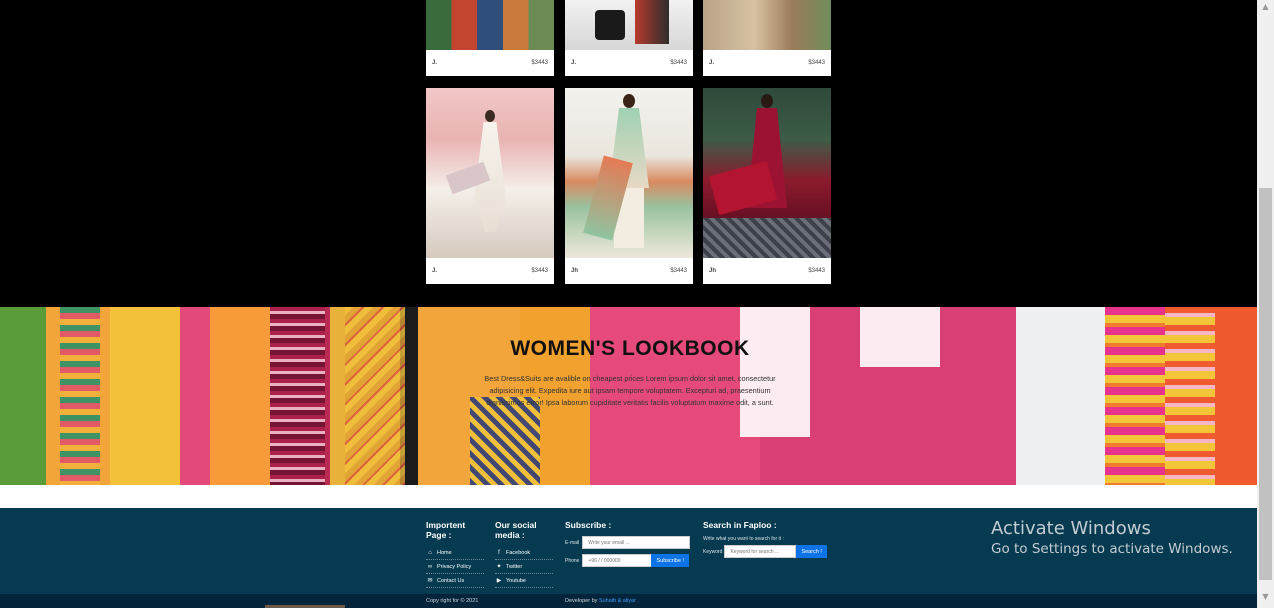 The height and width of the screenshot is (608, 1274). What do you see at coordinates (446, 530) in the screenshot?
I see `important-pages-title: Importent Page :` at bounding box center [446, 530].